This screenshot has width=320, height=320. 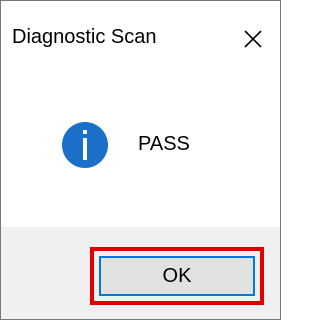 I want to click on message-text: PASS, so click(x=164, y=144).